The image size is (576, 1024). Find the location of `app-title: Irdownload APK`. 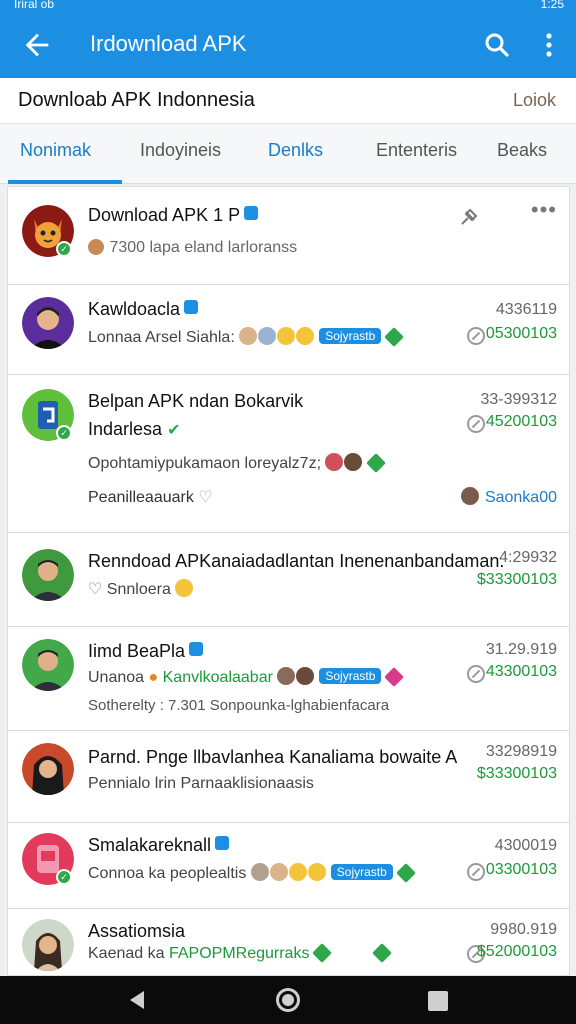

app-title: Irdownload APK is located at coordinates (168, 43).